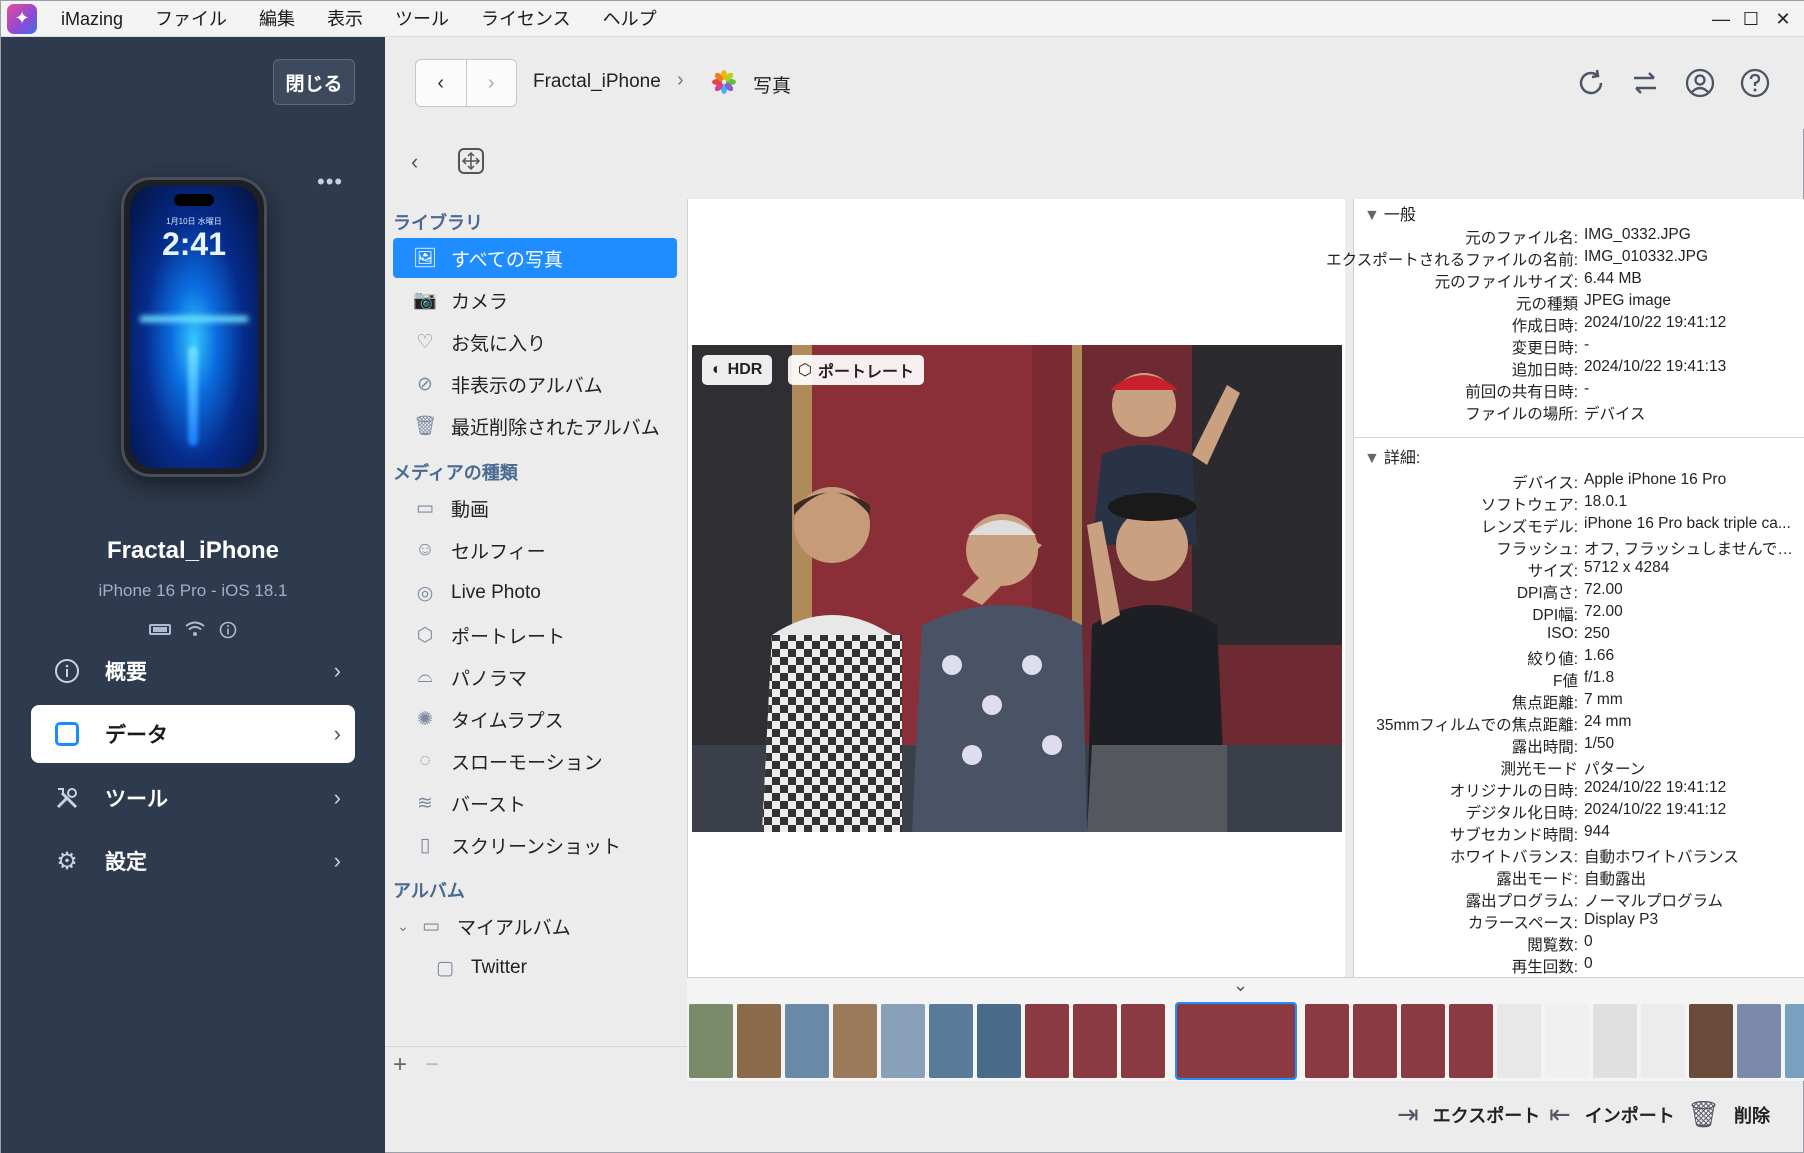 This screenshot has height=1153, width=1804. Describe the element at coordinates (535, 508) in the screenshot. I see `lib-item-videos: ▭ 動画` at that location.